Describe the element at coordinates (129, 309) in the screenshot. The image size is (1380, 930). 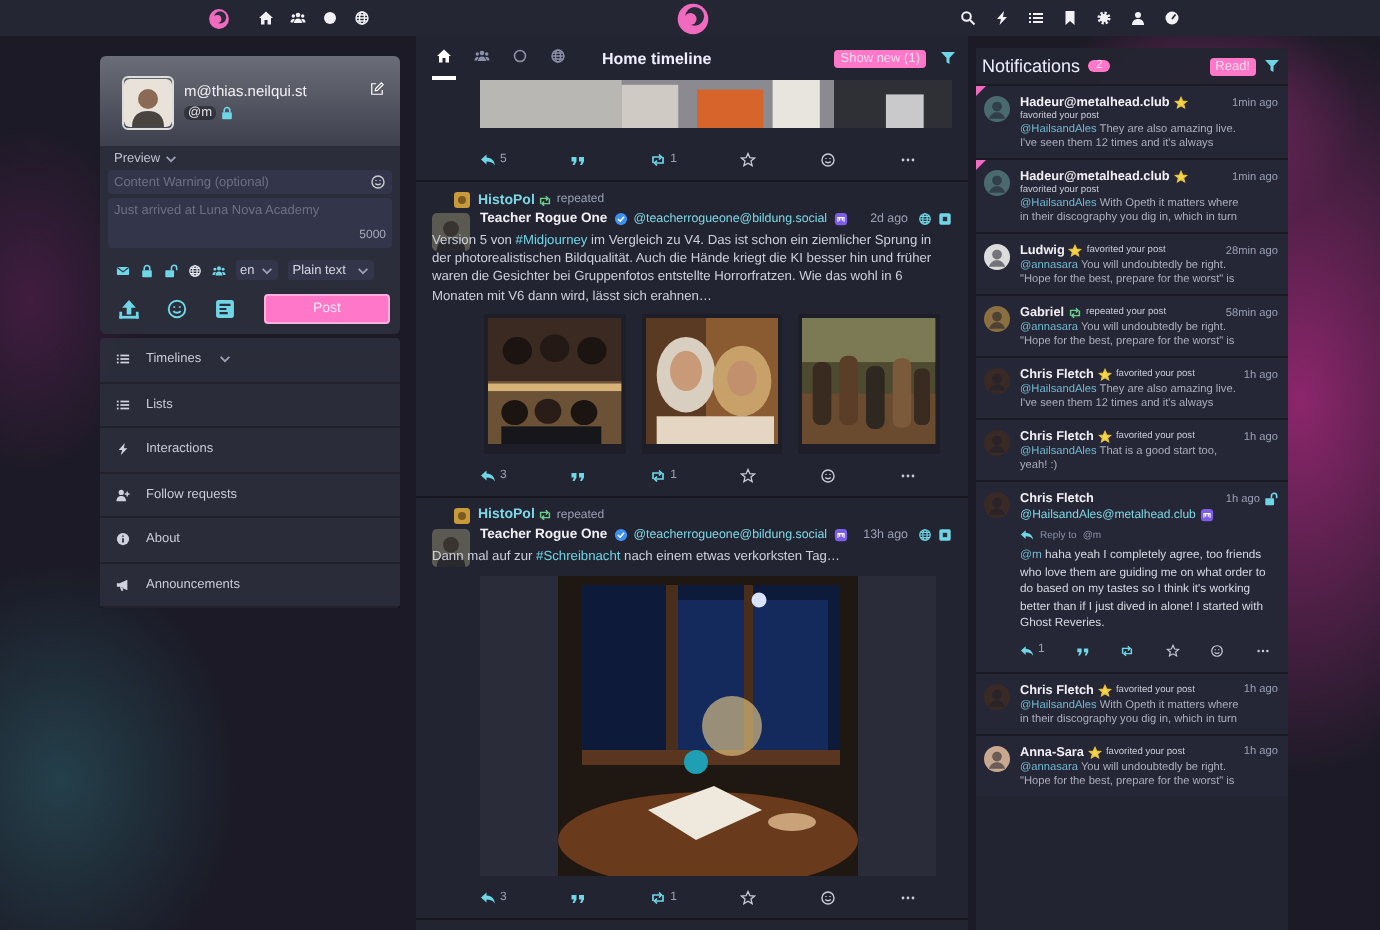
I see `upload-icon` at that location.